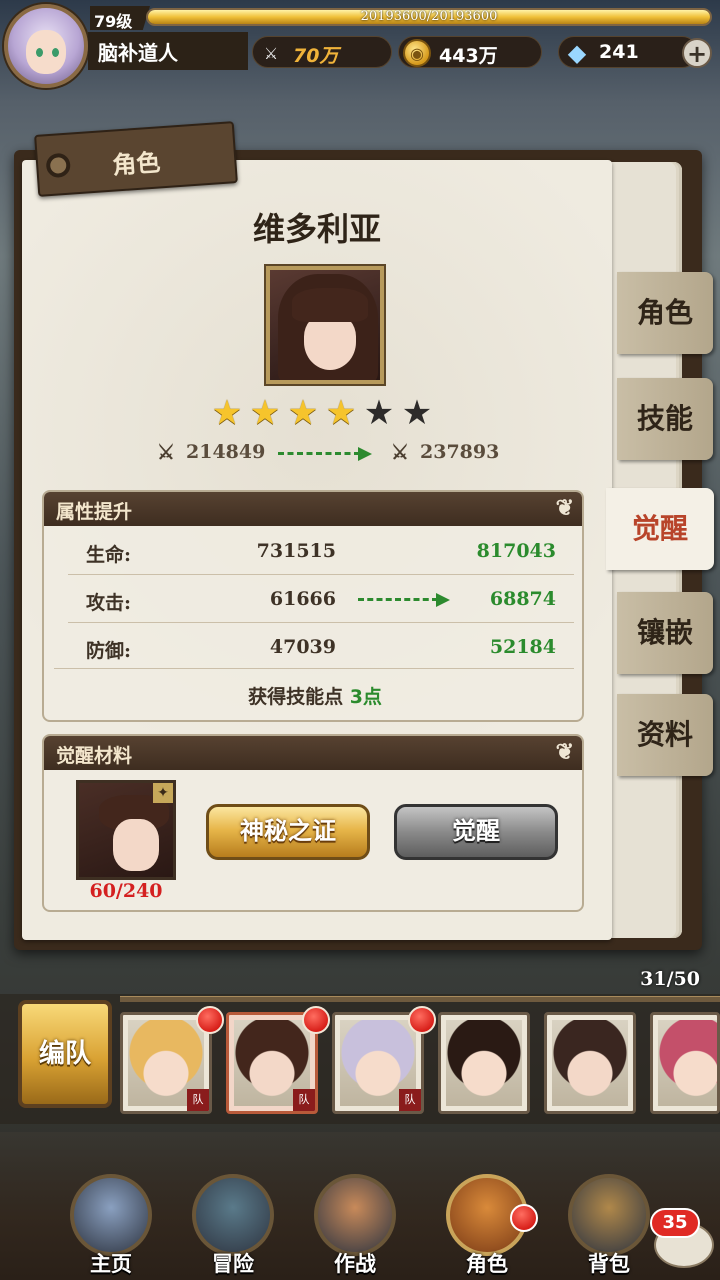  I want to click on xp-bar: 20193600/20193600, so click(429, 17).